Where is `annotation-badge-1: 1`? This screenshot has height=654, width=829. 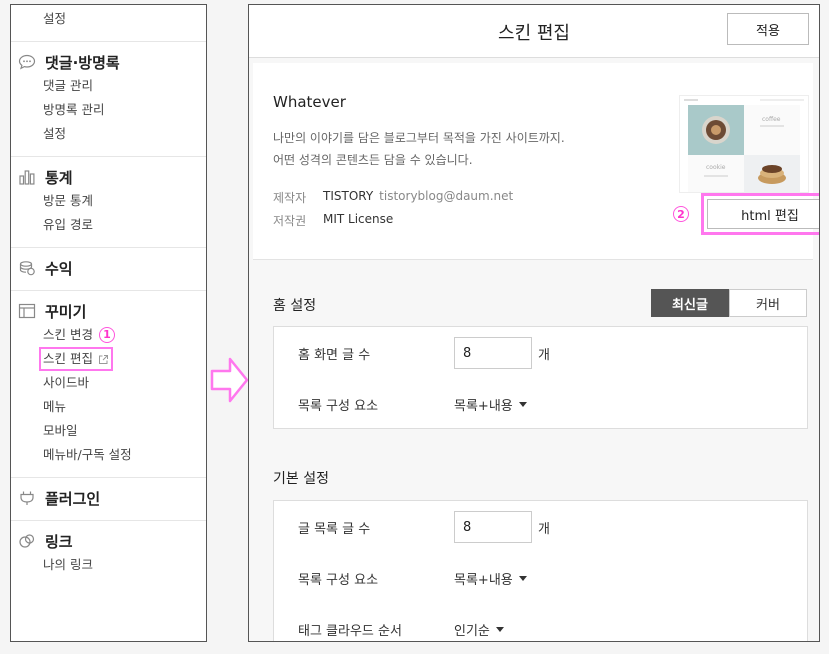
annotation-badge-1: 1 is located at coordinates (106, 335).